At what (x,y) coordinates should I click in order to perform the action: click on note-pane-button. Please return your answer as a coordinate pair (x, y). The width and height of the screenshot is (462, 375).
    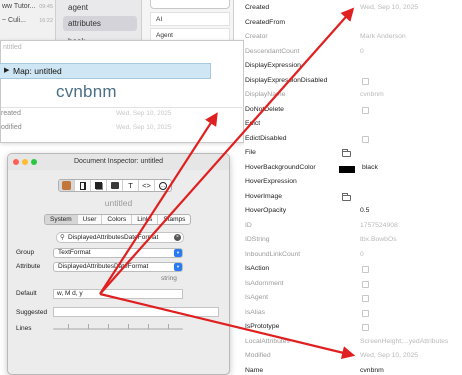
    Looking at the image, I should click on (67, 185).